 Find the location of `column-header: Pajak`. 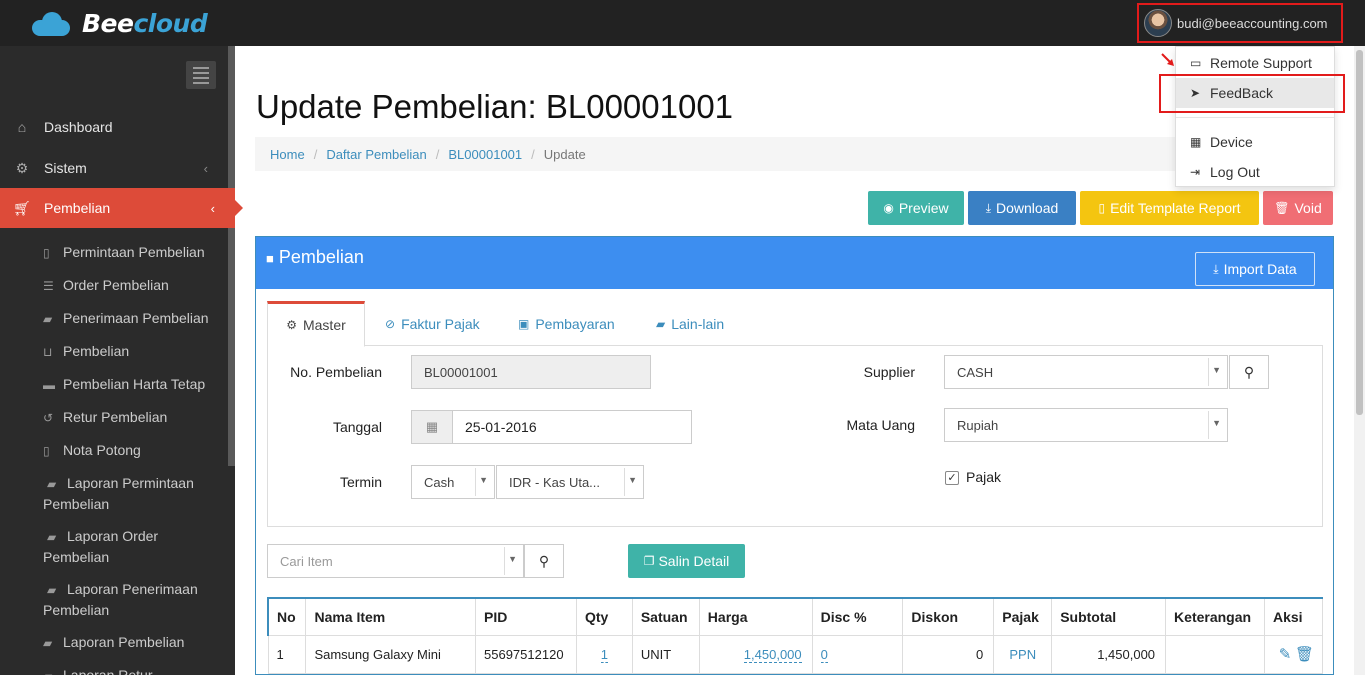

column-header: Pajak is located at coordinates (1023, 616).